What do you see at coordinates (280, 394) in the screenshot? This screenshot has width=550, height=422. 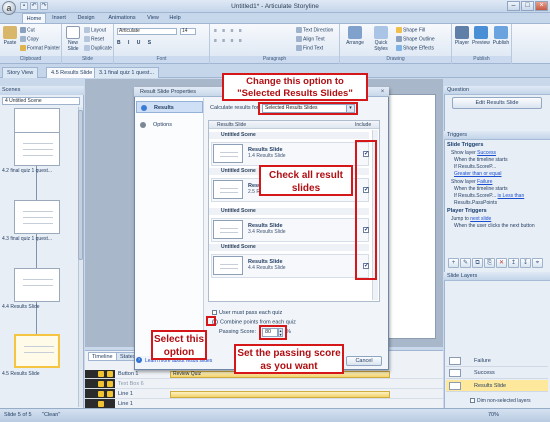 I see `timeline-bar` at bounding box center [280, 394].